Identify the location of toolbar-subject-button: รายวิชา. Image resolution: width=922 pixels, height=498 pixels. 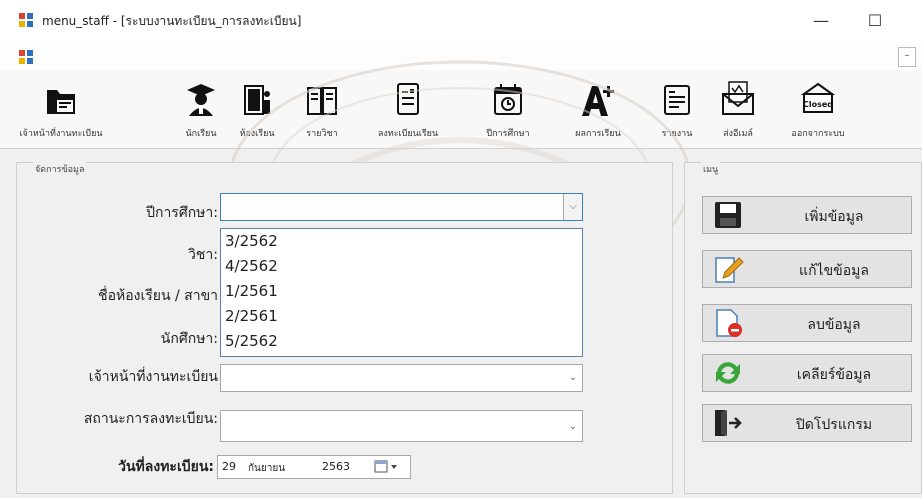
(322, 109).